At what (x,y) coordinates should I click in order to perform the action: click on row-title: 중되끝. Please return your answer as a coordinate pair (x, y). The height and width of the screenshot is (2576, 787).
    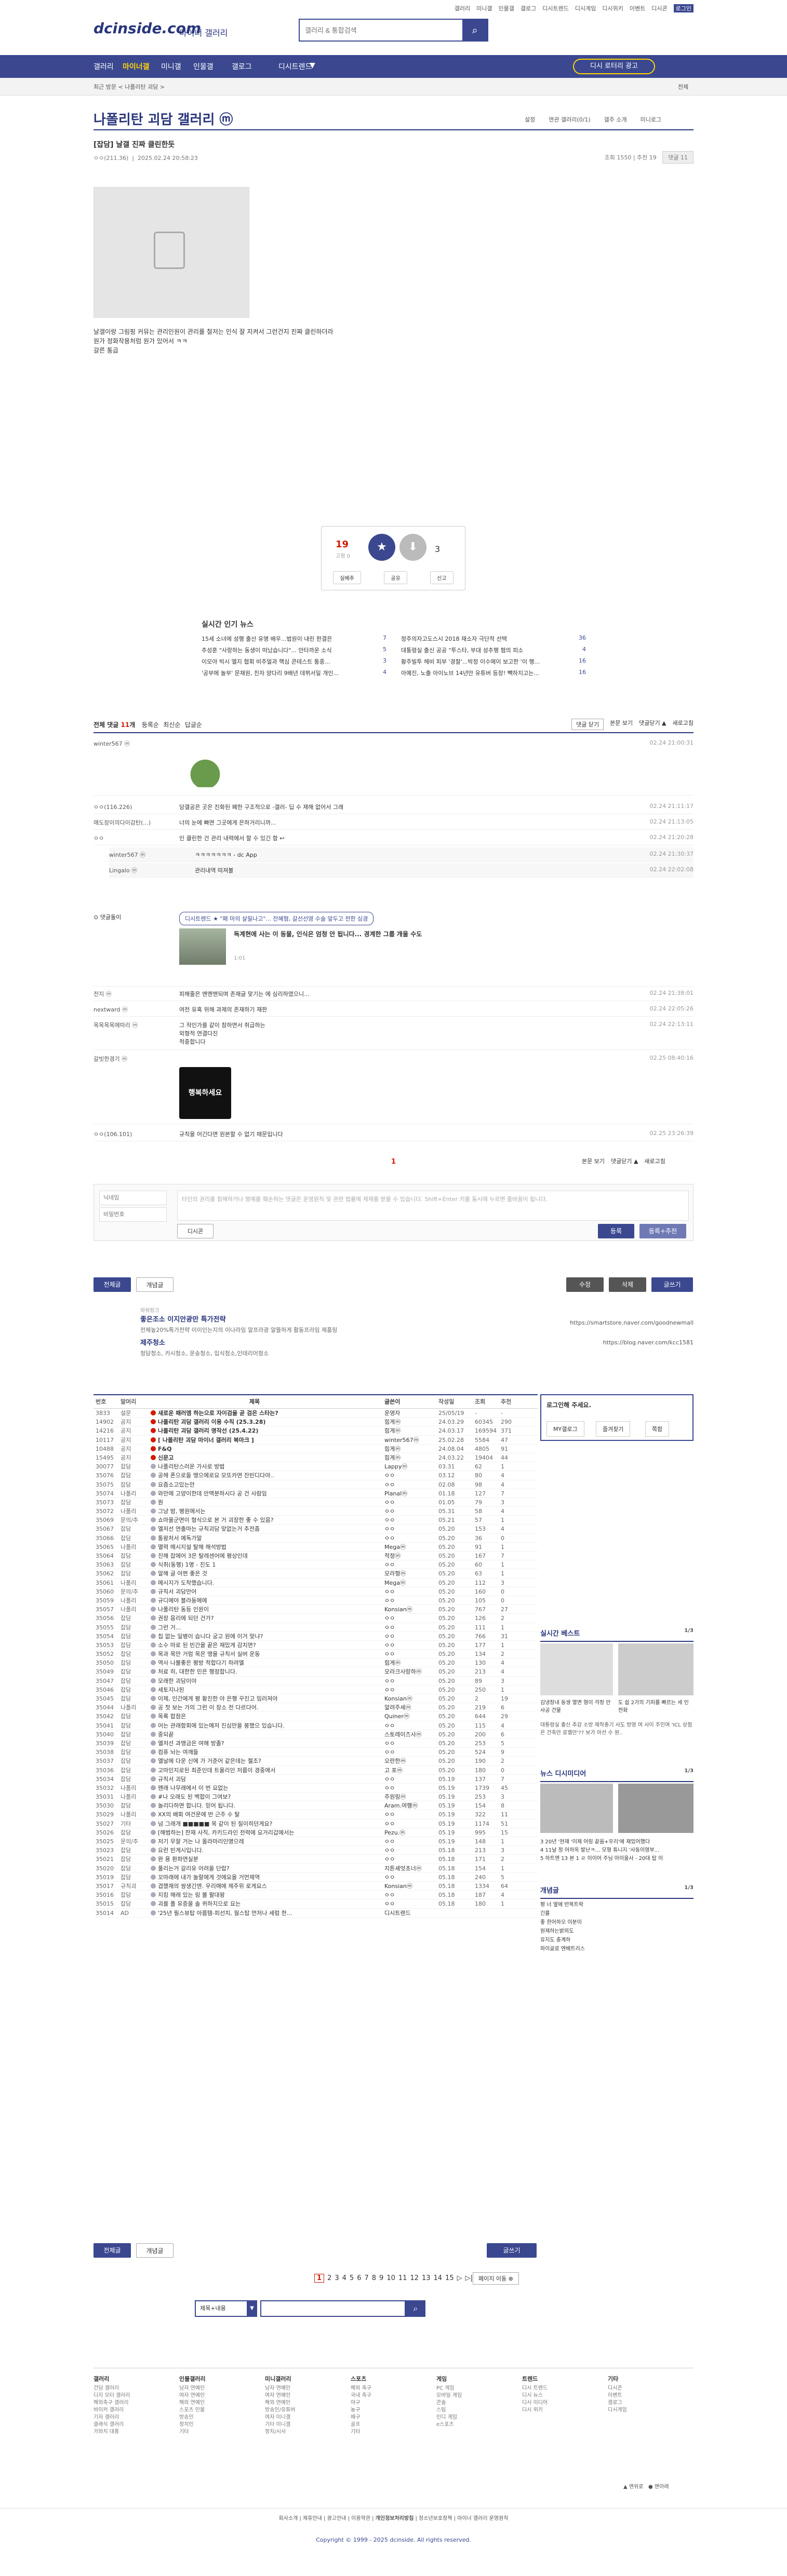
    Looking at the image, I should click on (254, 1734).